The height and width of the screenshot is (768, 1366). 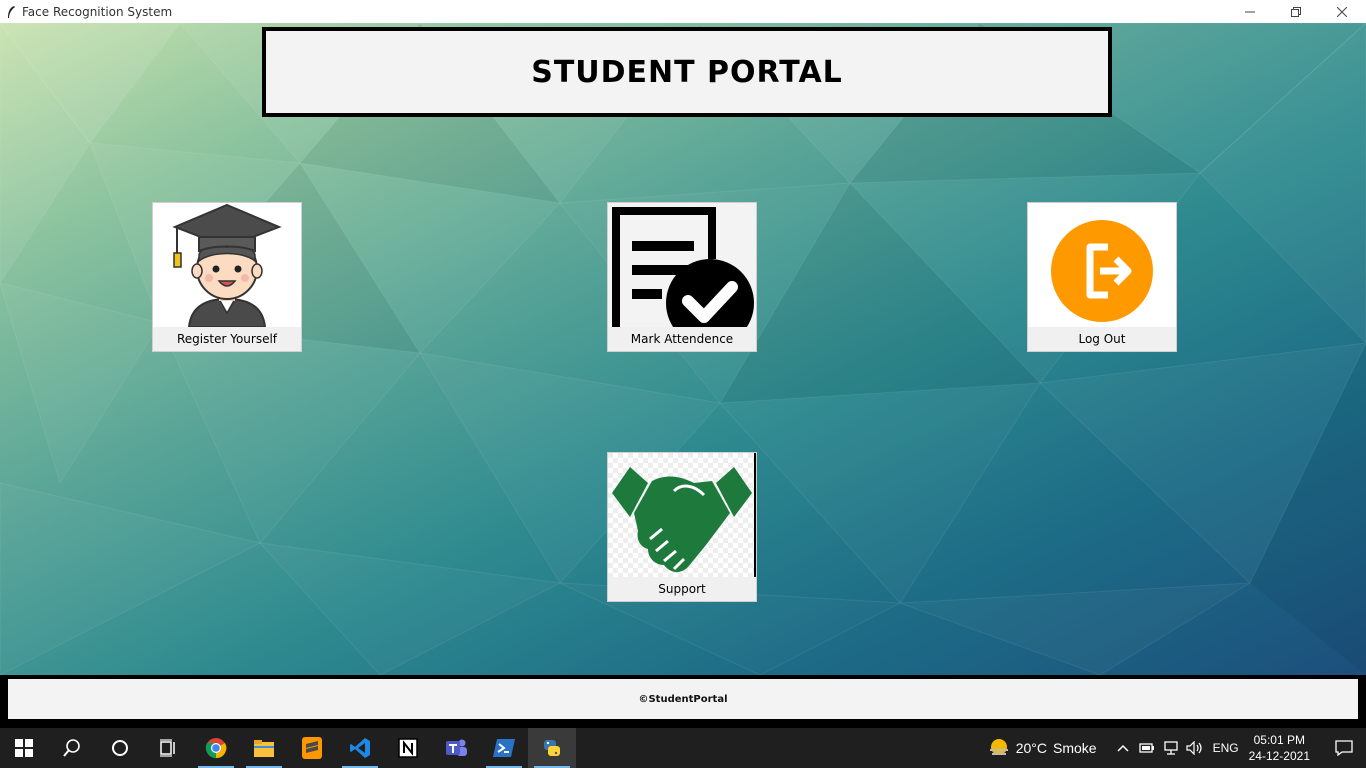 I want to click on mark-attendance-label: Mark Attendence, so click(x=682, y=339).